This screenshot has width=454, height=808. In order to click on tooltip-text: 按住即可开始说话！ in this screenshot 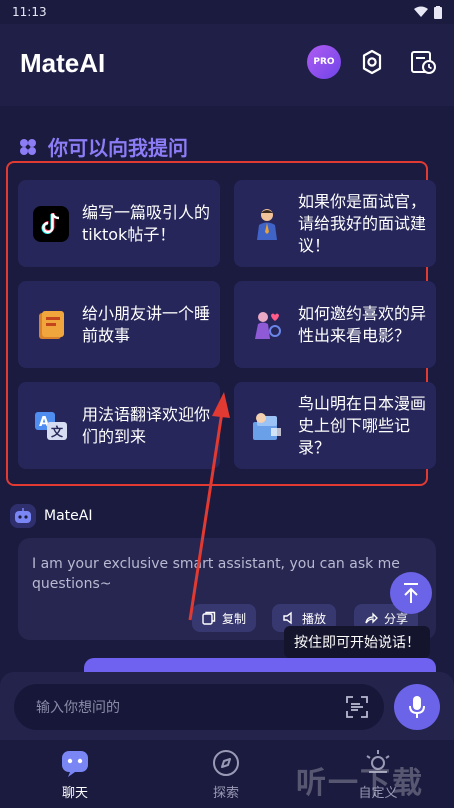, I will do `click(357, 643)`.